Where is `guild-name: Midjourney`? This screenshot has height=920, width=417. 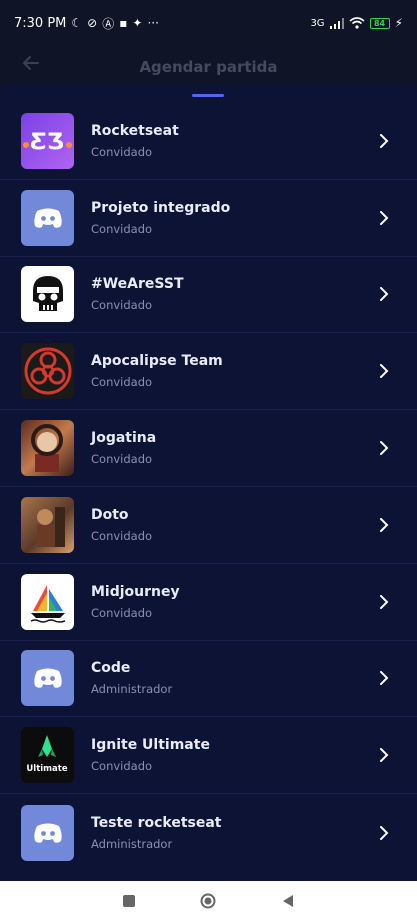 guild-name: Midjourney is located at coordinates (135, 591).